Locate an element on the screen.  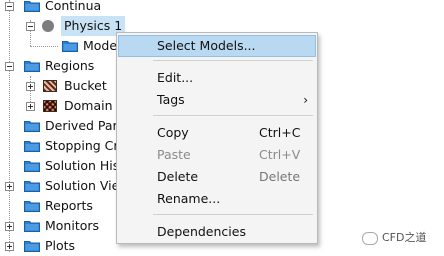
menu-shortcut: Ctrl+C is located at coordinates (280, 132).